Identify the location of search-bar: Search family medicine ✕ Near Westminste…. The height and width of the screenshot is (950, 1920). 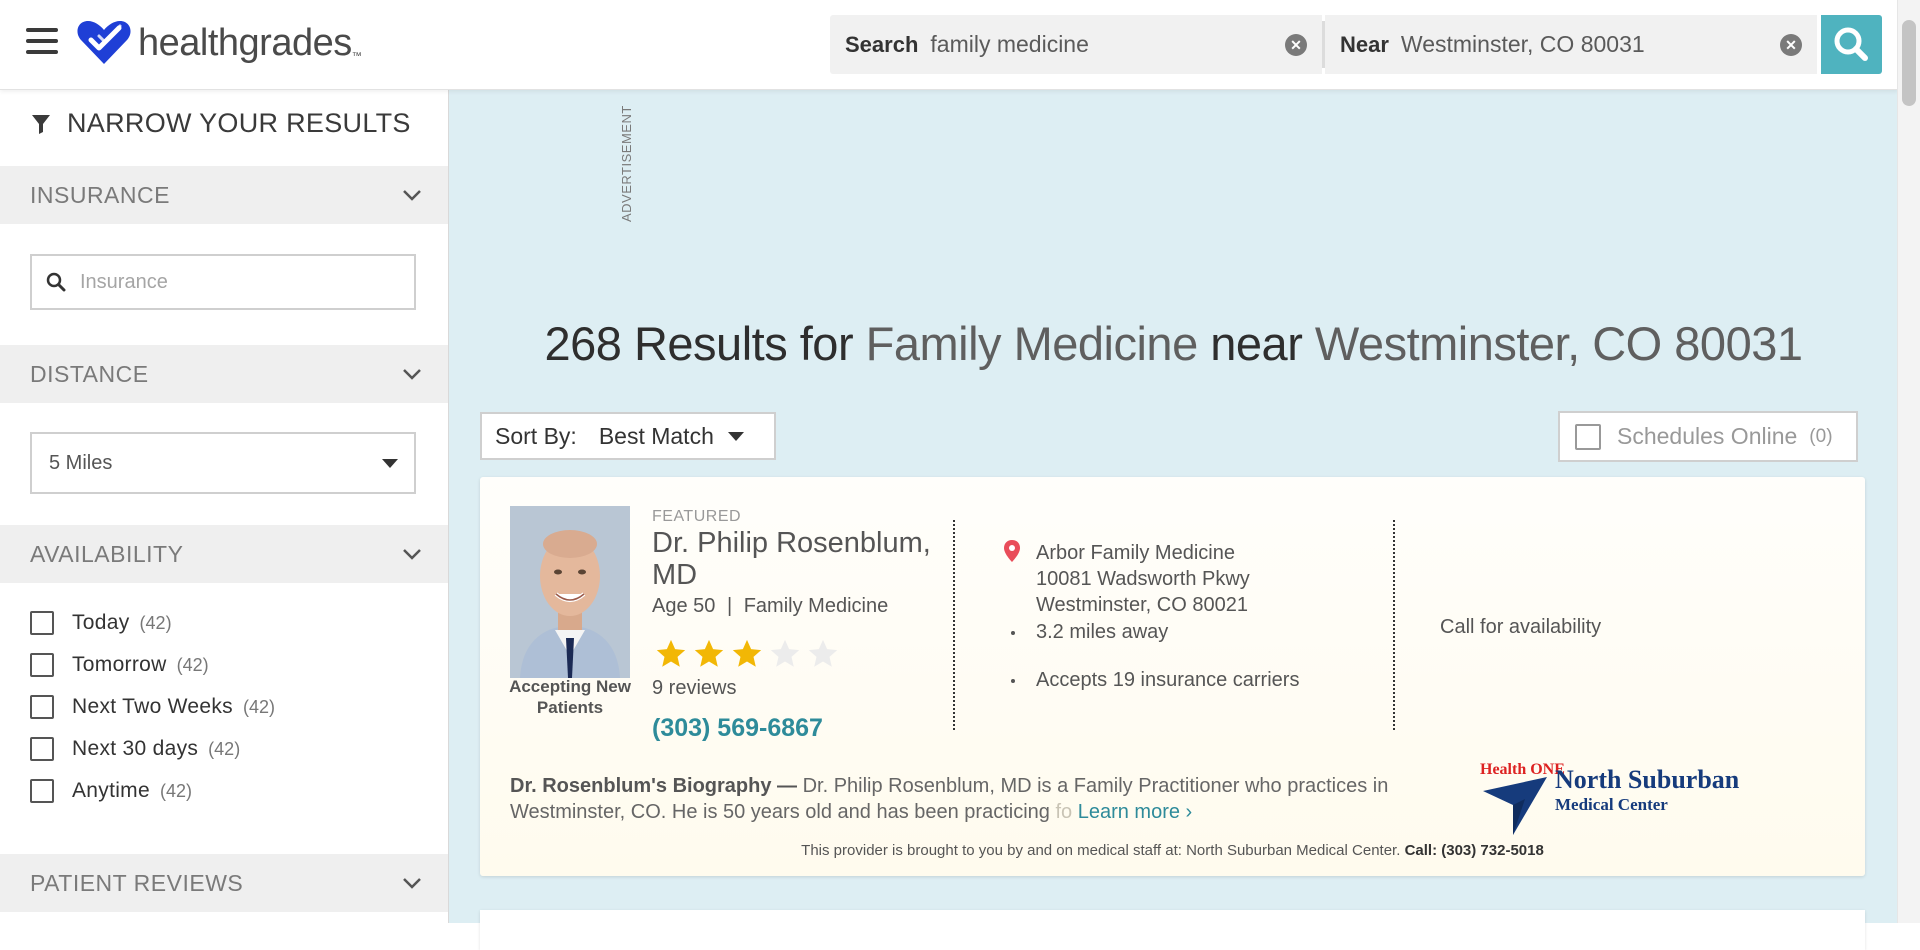
(1356, 44).